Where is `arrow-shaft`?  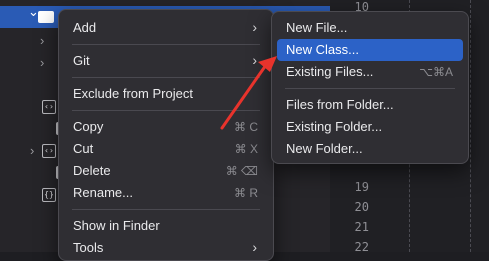 arrow-shaft is located at coordinates (244, 96).